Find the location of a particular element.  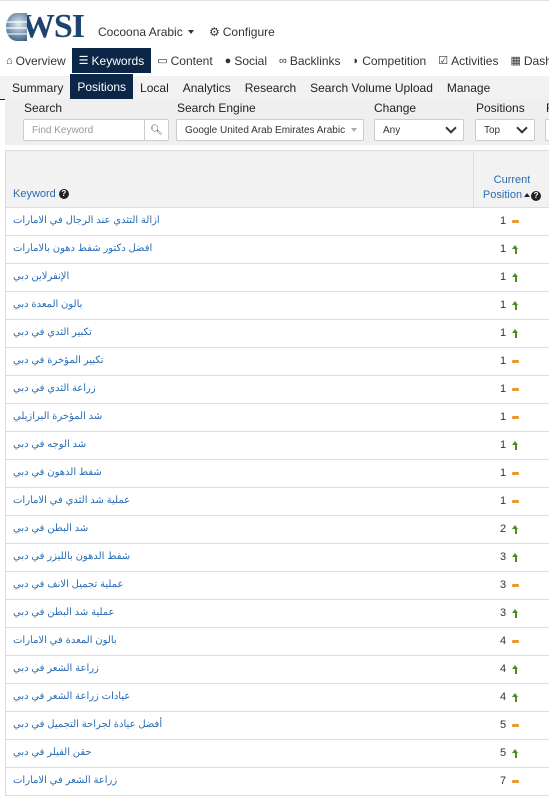

keyword-link: زراعة الثدي في دبي is located at coordinates (54, 388).